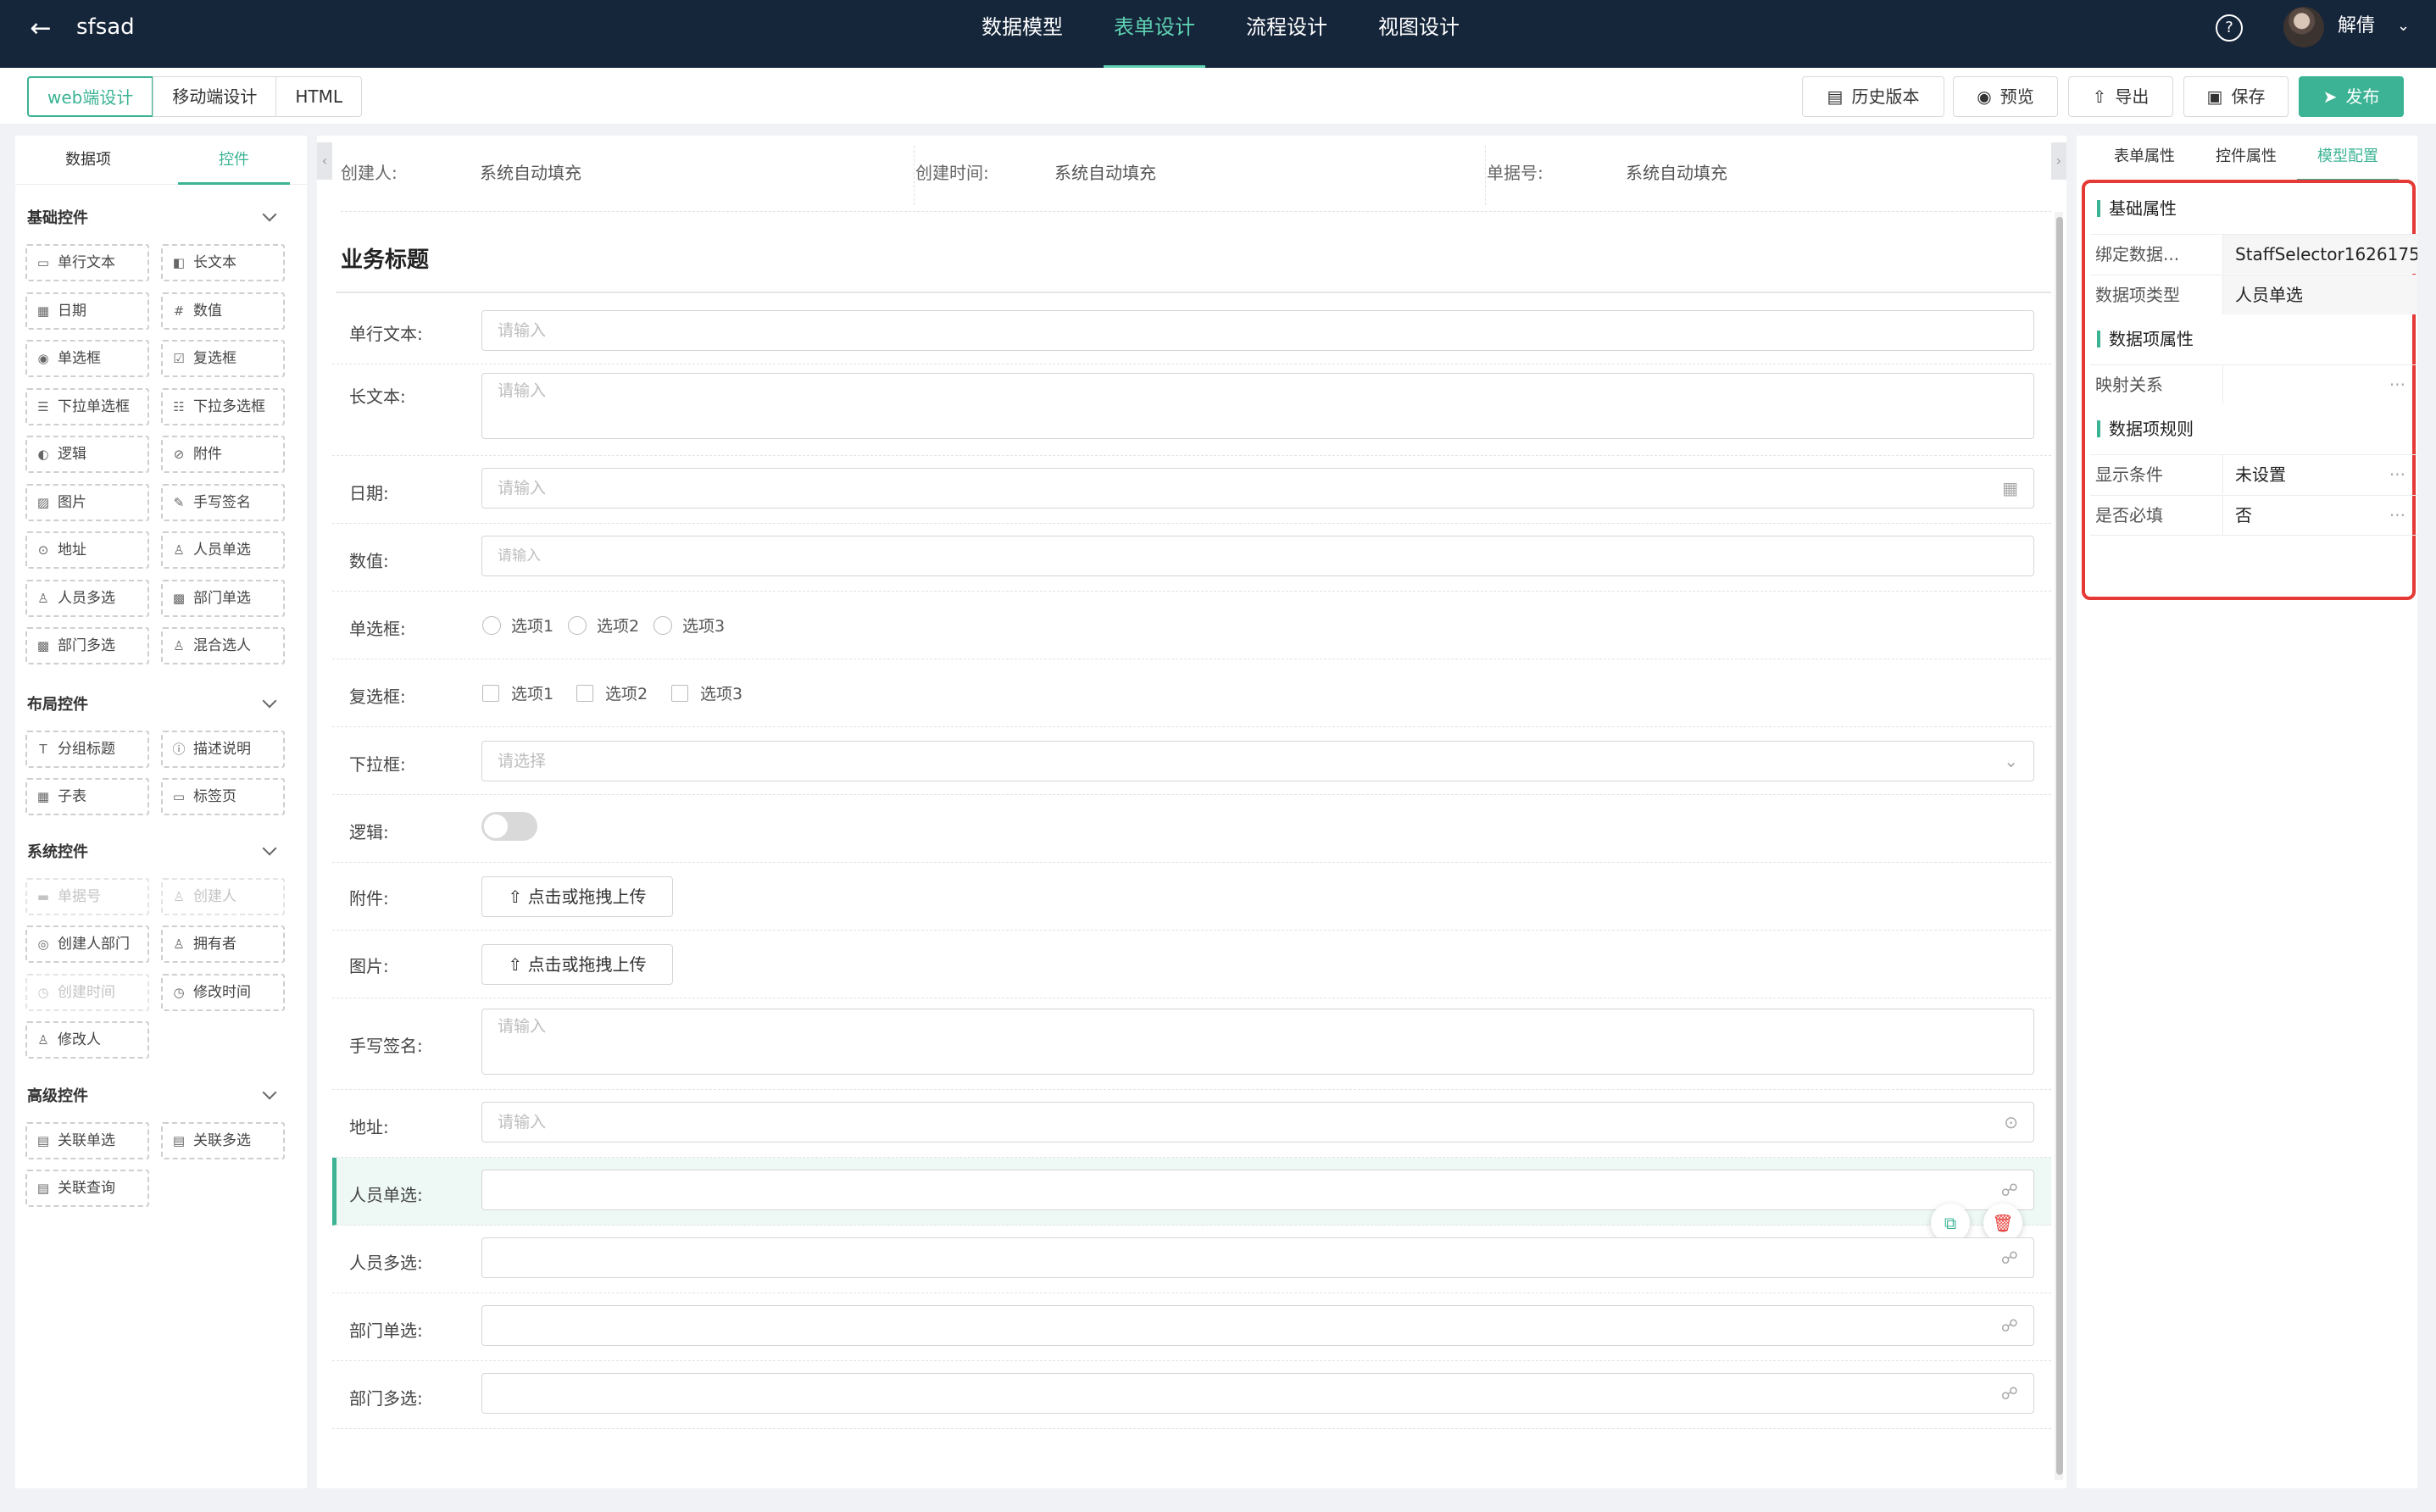  What do you see at coordinates (234, 161) in the screenshot?
I see `tab-controls: 控件` at bounding box center [234, 161].